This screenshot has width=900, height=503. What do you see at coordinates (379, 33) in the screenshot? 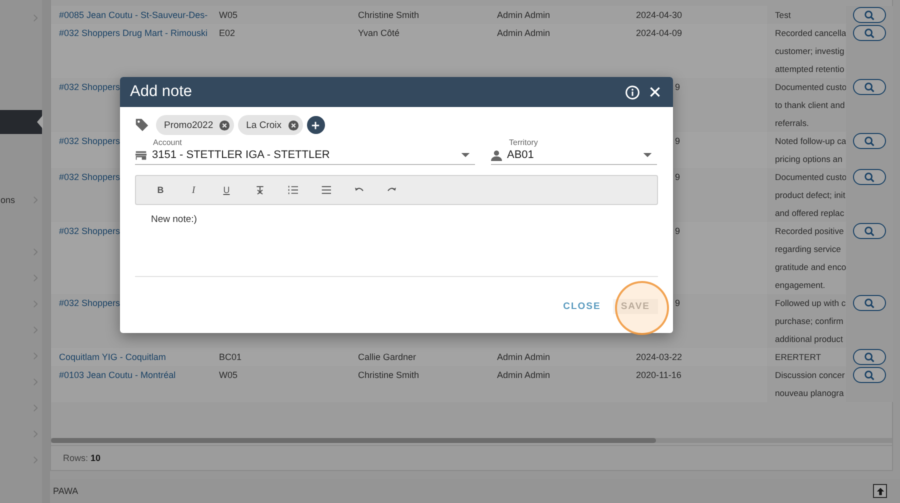
I see `table-cell: Yvan Côté` at bounding box center [379, 33].